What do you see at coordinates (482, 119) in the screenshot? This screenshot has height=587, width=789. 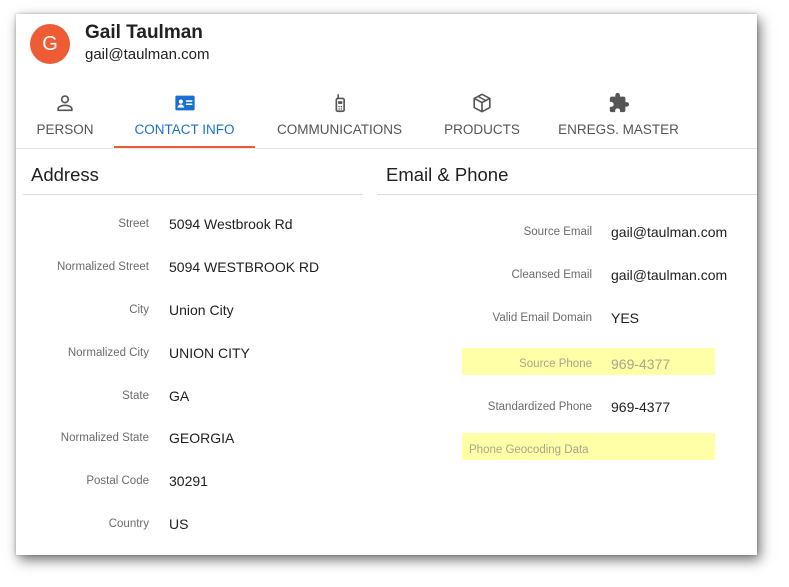 I see `tab-products: PRODUCTS` at bounding box center [482, 119].